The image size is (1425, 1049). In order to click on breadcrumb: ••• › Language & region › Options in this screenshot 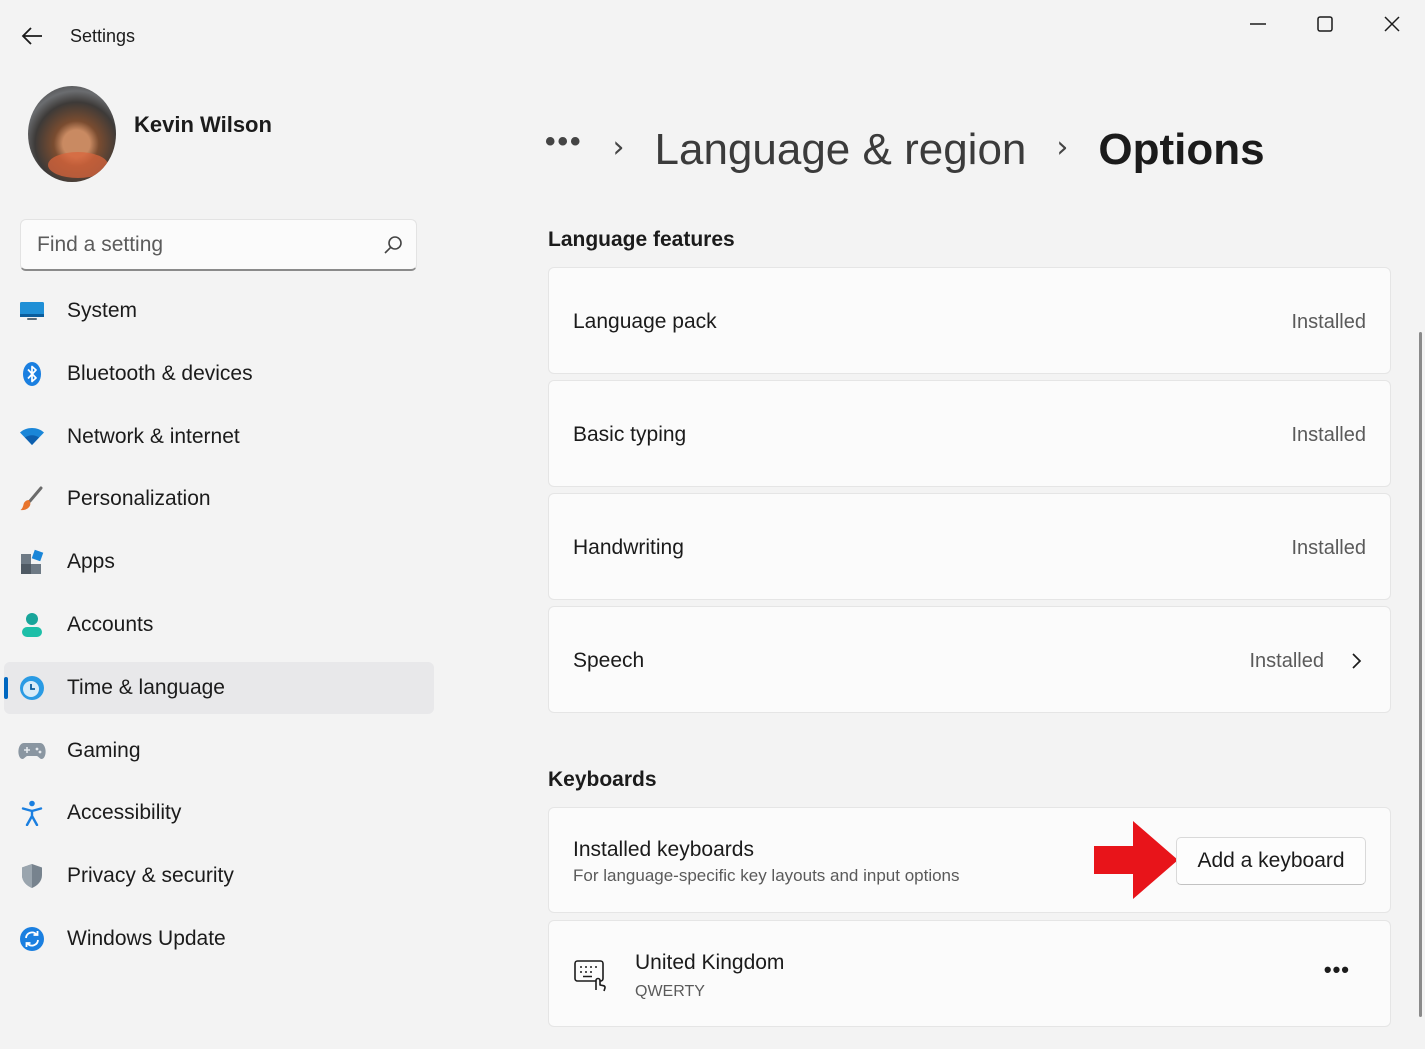, I will do `click(905, 150)`.